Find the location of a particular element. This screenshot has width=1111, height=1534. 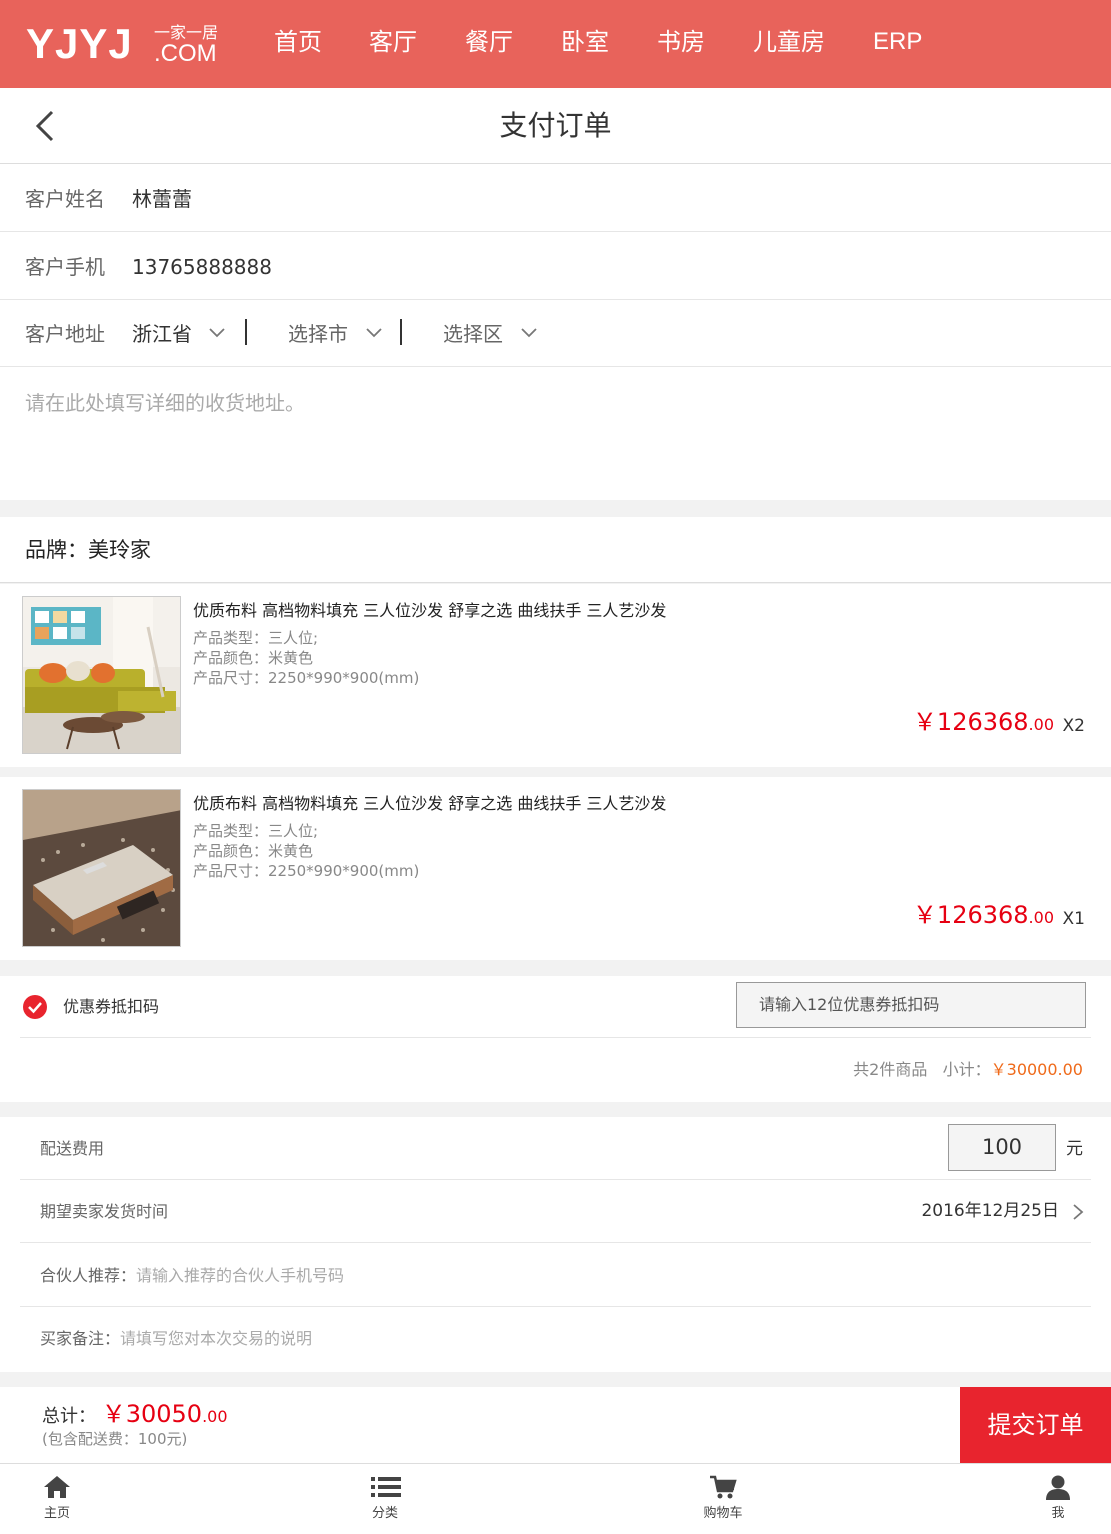

customer-name-row: 客户姓名 林蕾蕾 is located at coordinates (555, 198).